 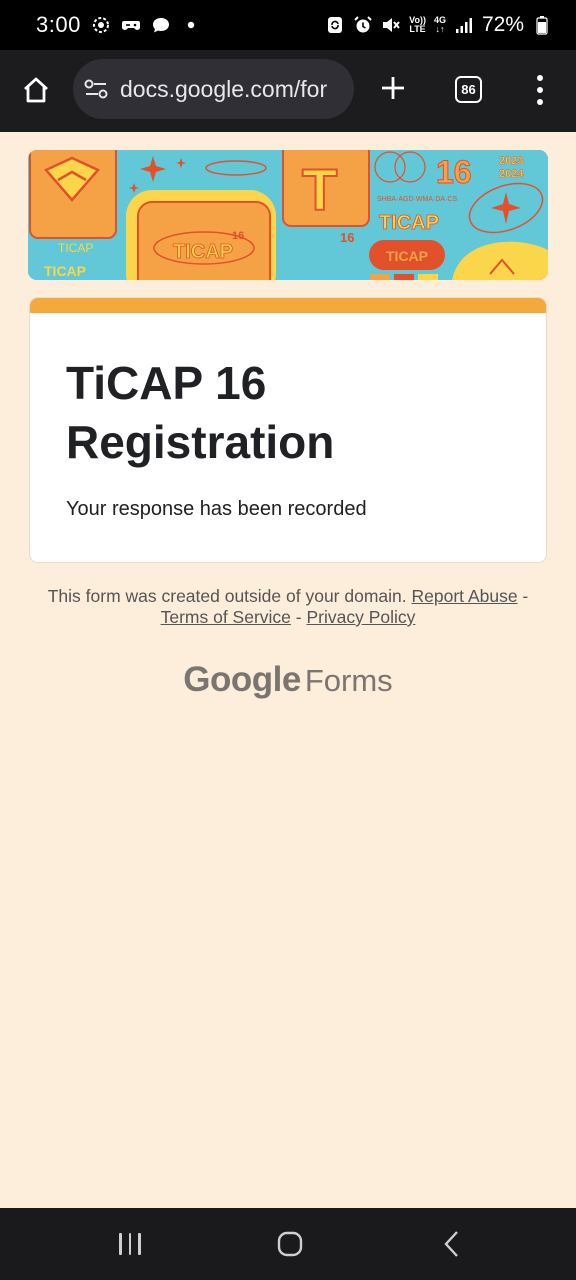 I want to click on battery-icon, so click(x=542, y=25).